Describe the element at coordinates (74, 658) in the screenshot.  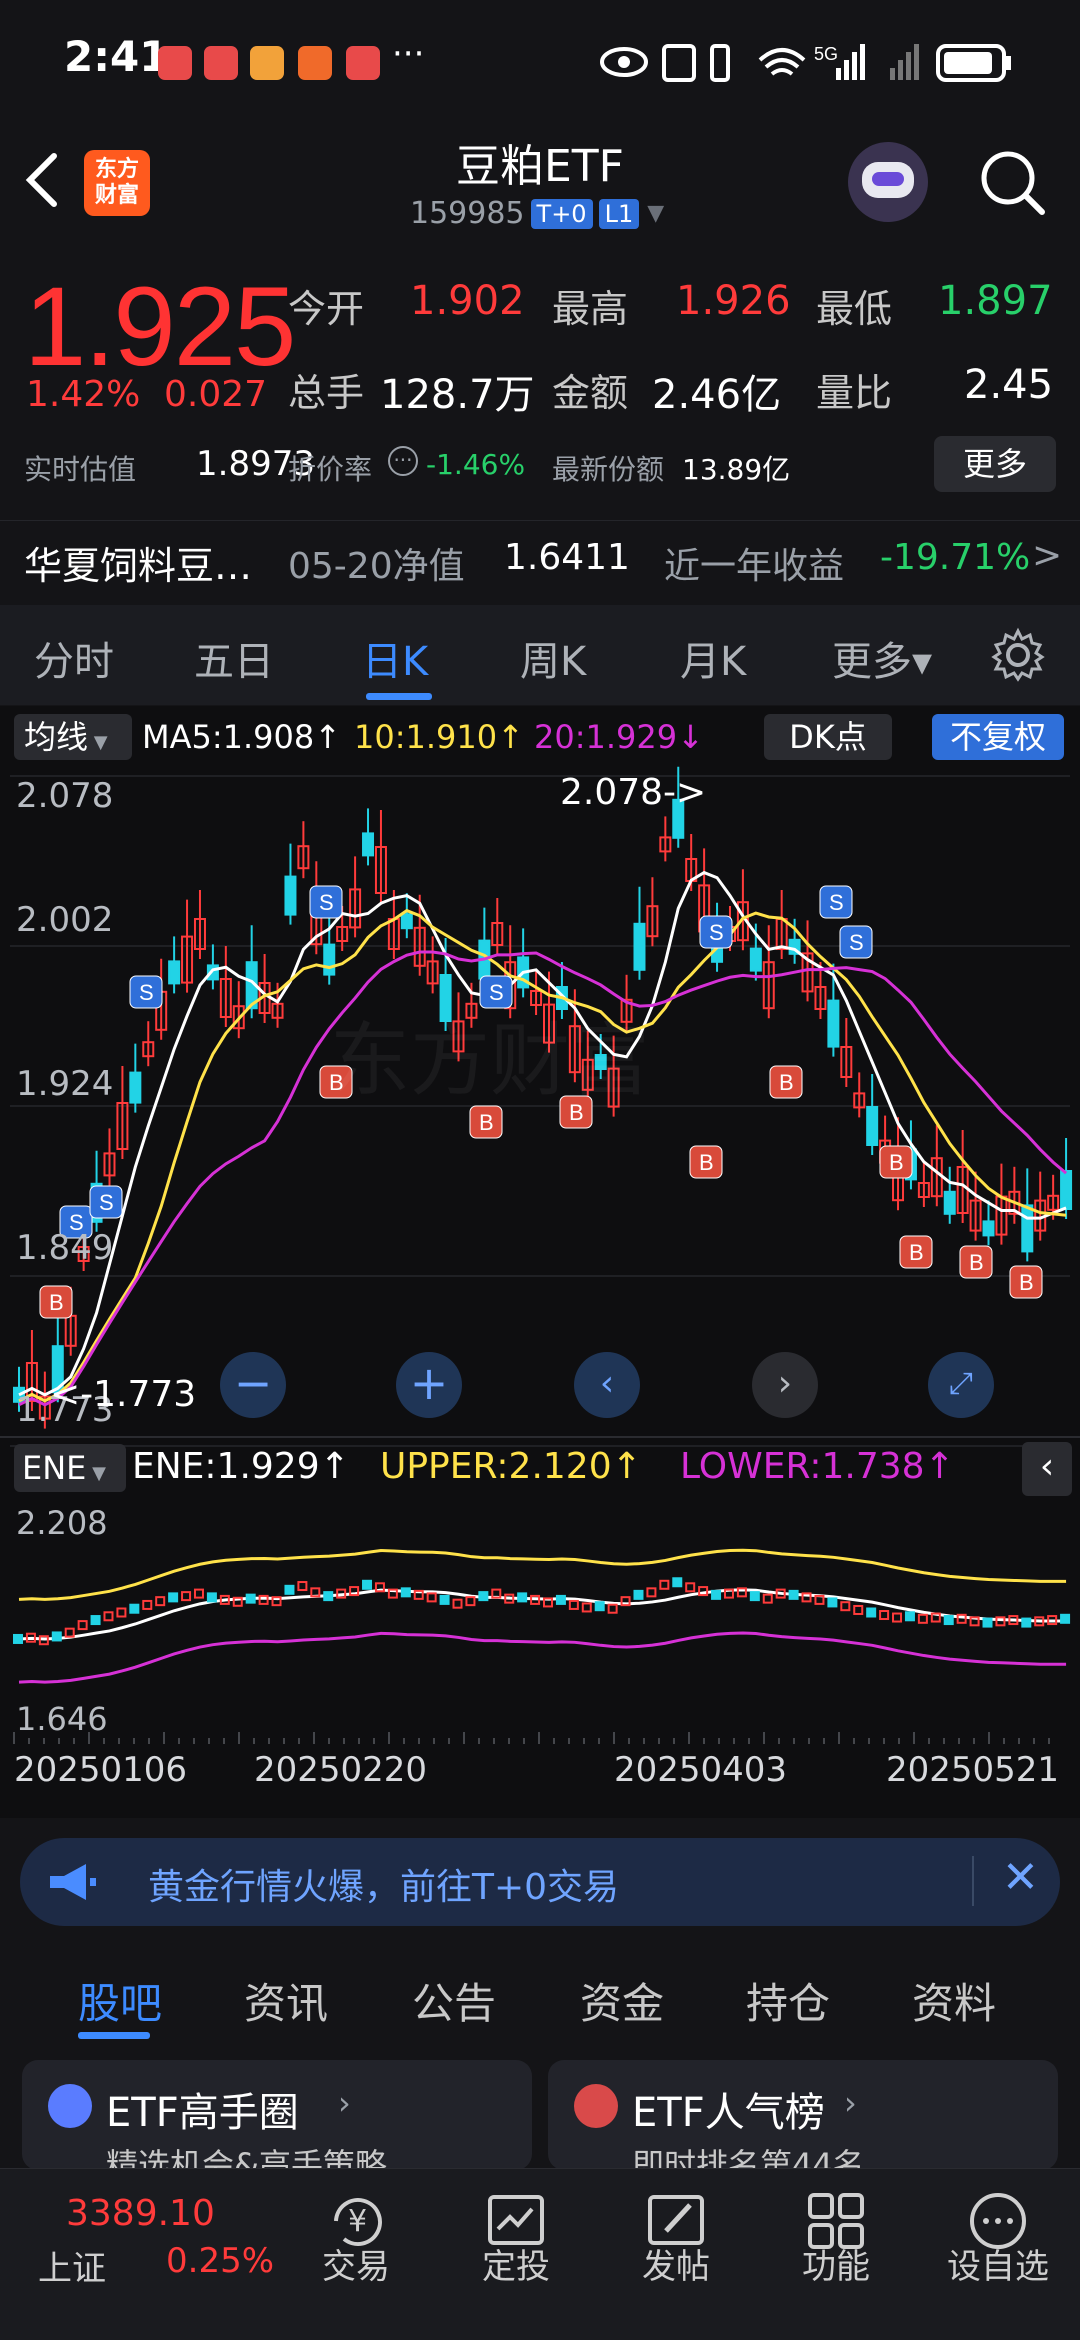
I see `tab-intraday: 分时` at that location.